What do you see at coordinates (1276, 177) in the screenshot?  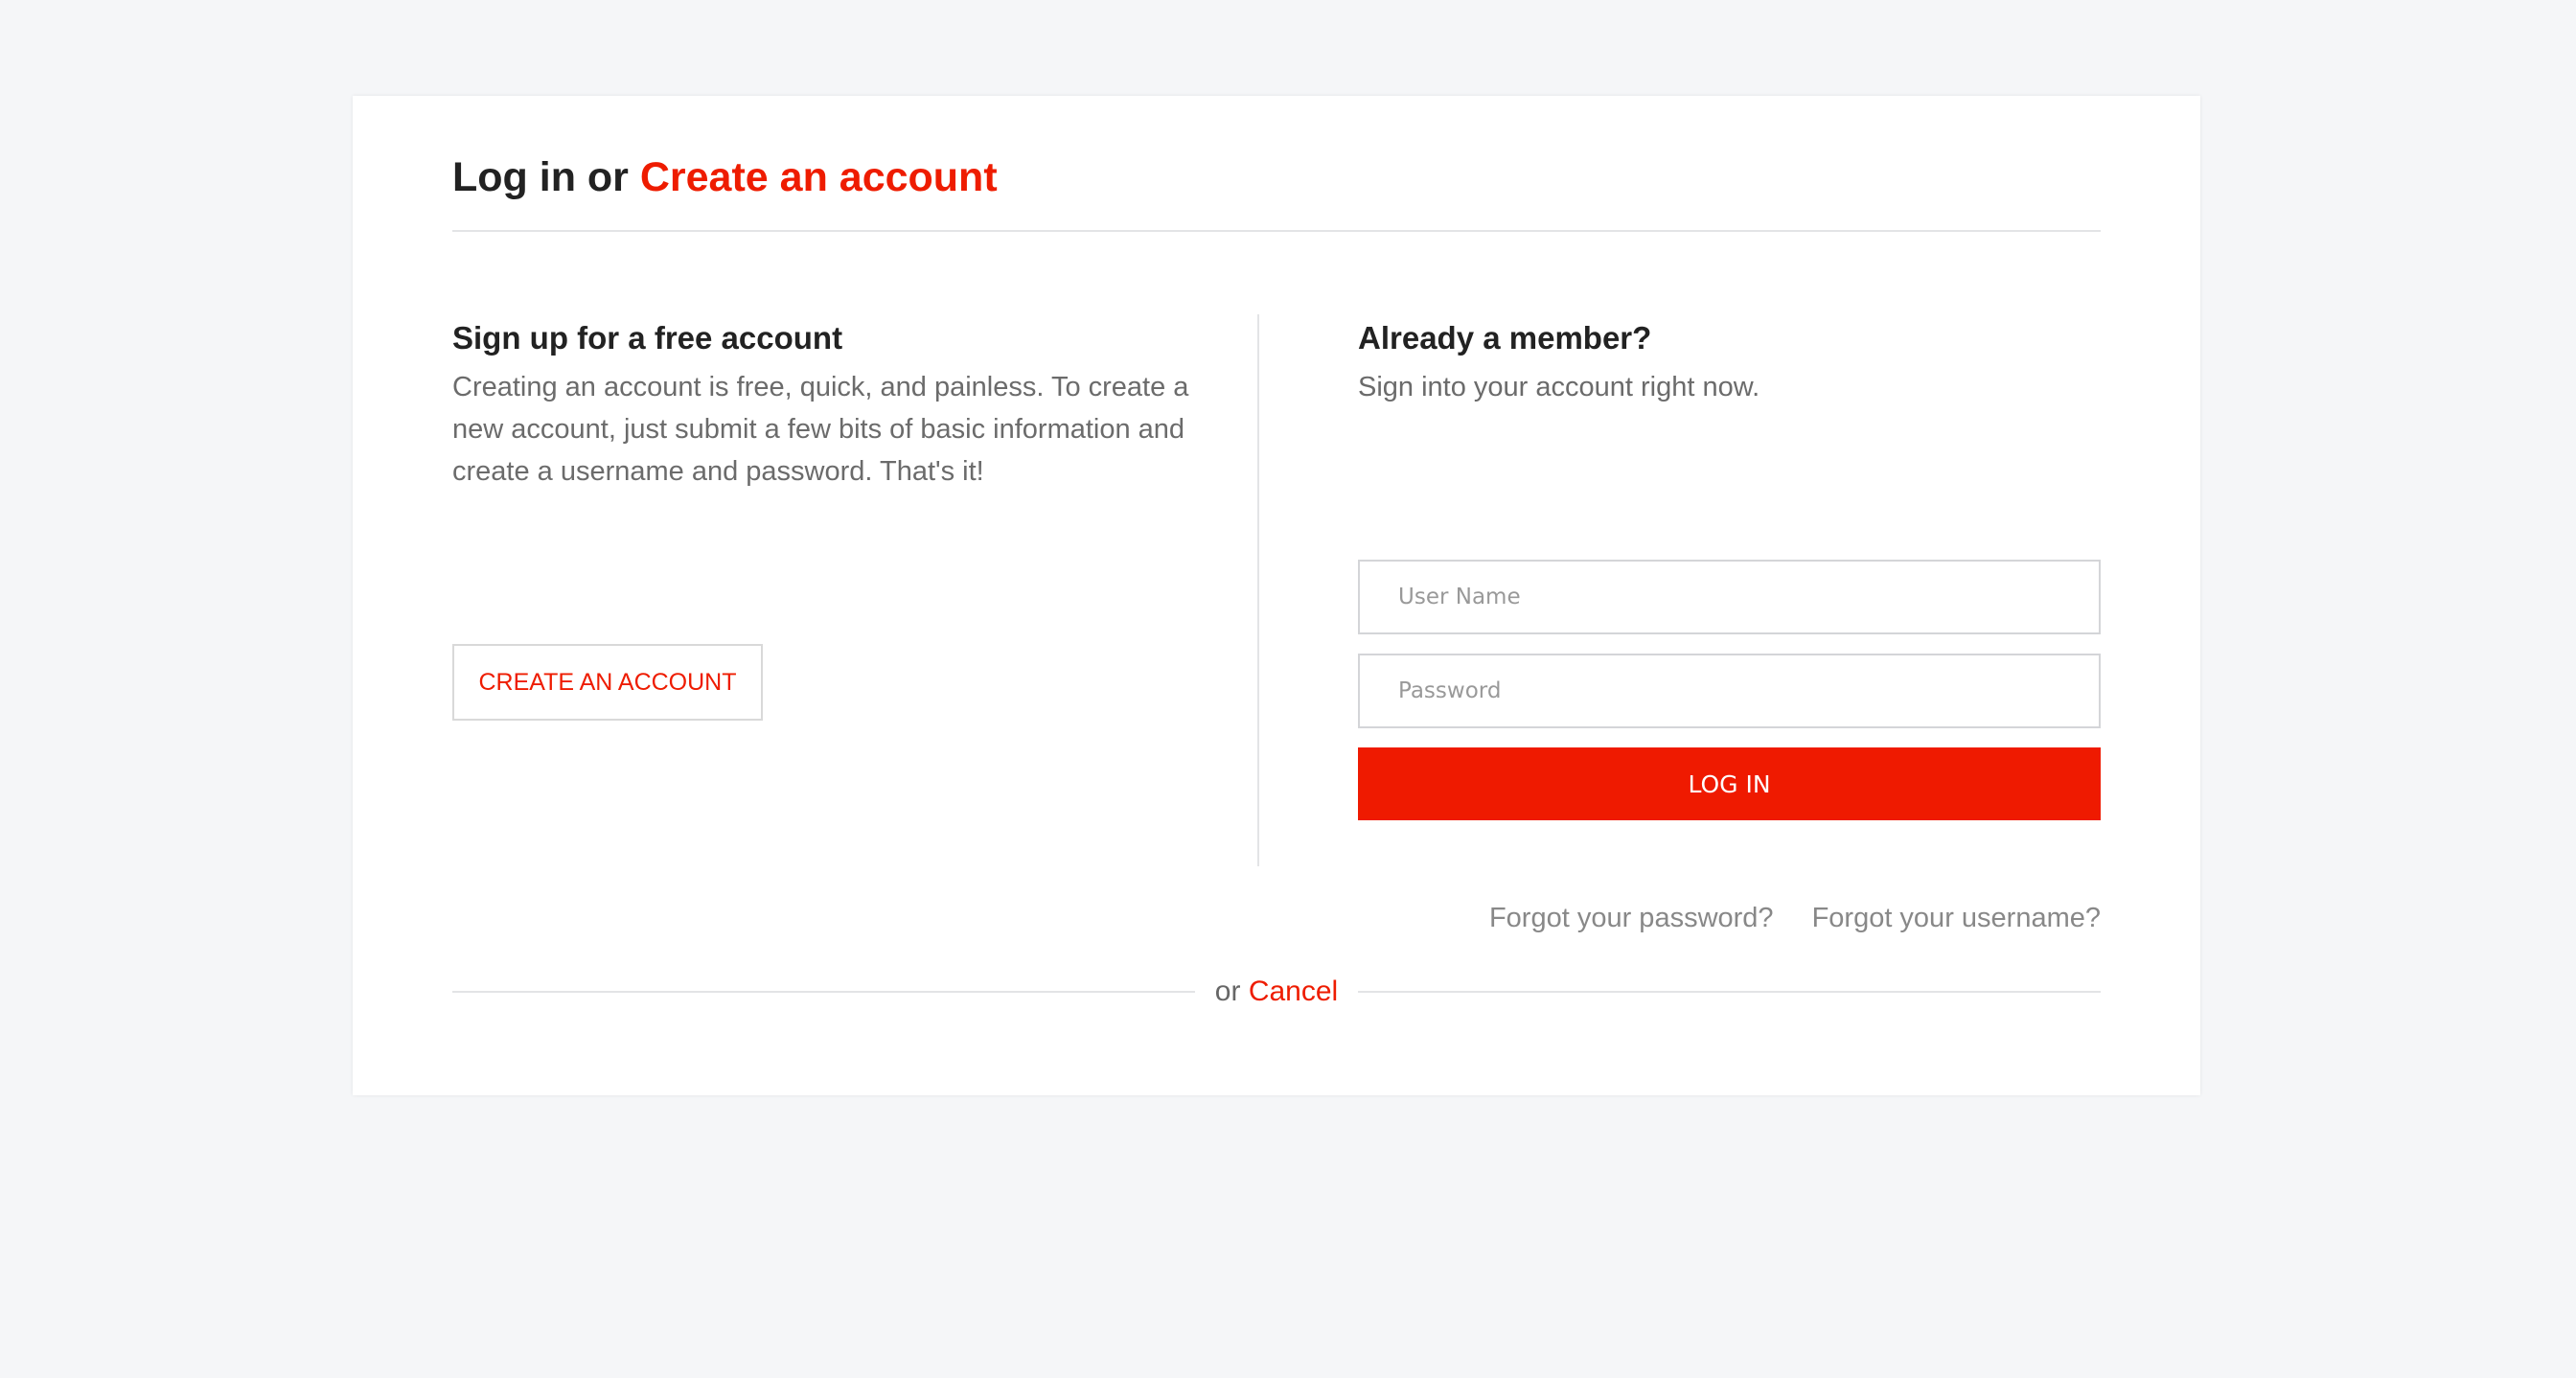 I see `page-title: Log in or Create an account` at bounding box center [1276, 177].